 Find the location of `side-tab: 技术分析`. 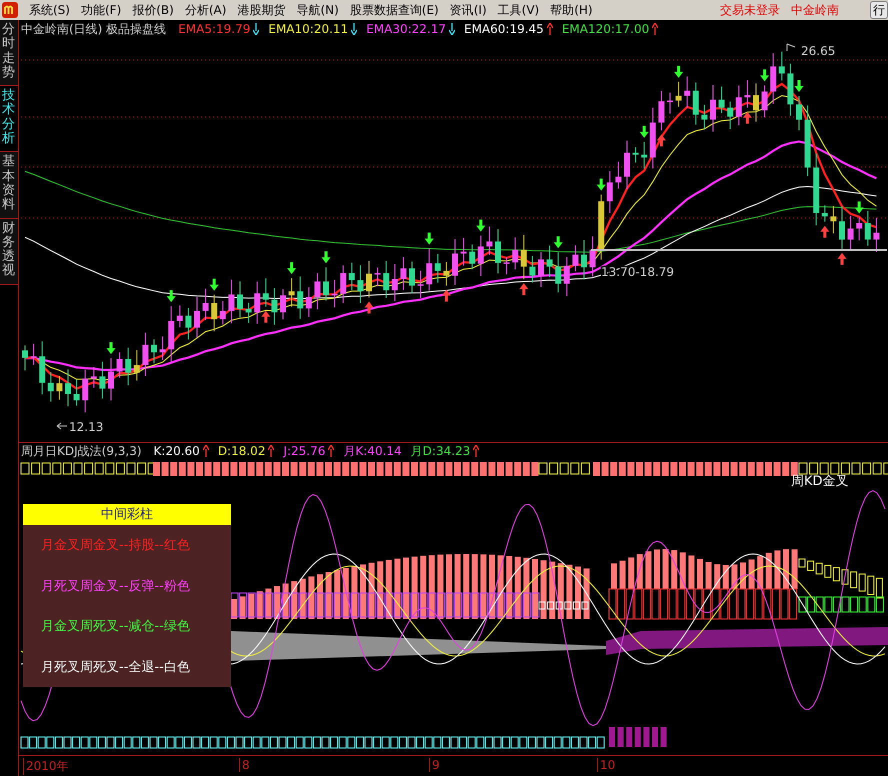

side-tab: 技术分析 is located at coordinates (9, 119).